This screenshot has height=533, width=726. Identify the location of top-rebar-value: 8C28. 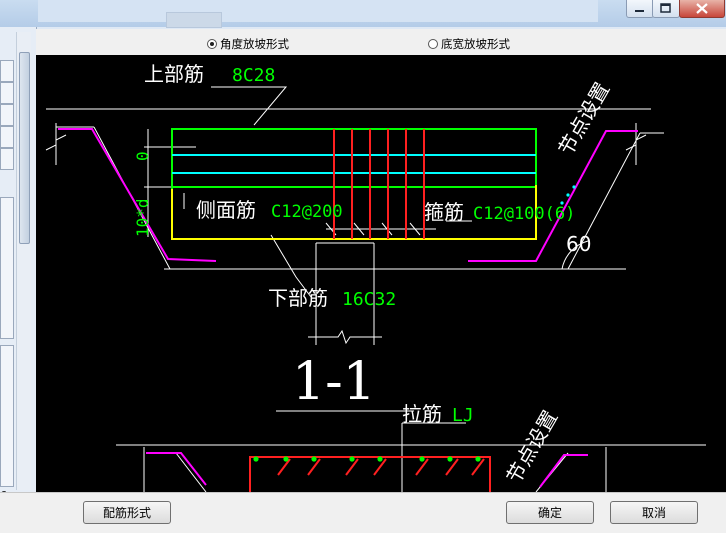
(253, 75).